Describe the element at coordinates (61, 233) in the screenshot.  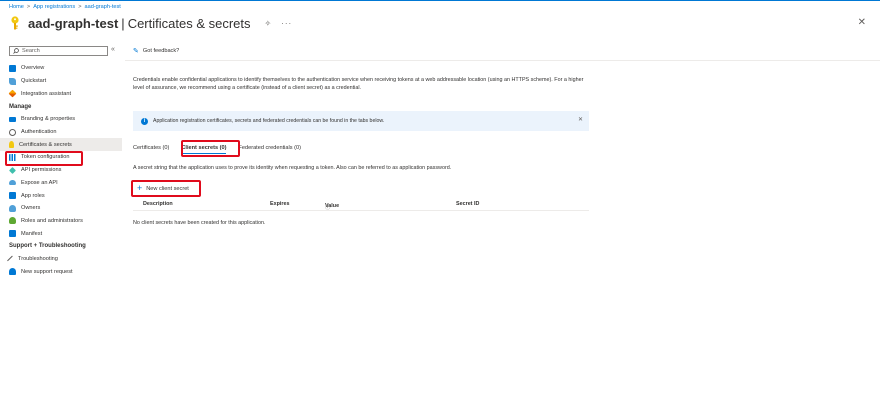
I see `sidebar-item-manifest: Manifest` at that location.